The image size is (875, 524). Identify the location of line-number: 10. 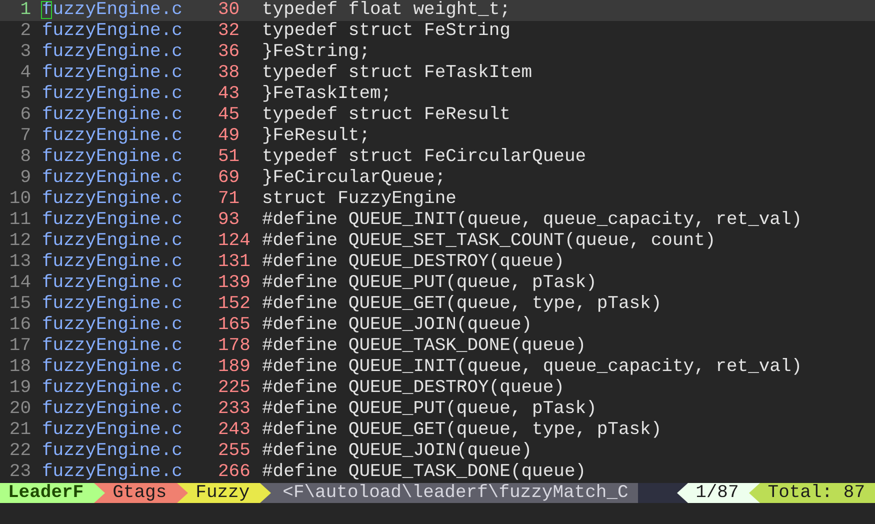
(20, 199).